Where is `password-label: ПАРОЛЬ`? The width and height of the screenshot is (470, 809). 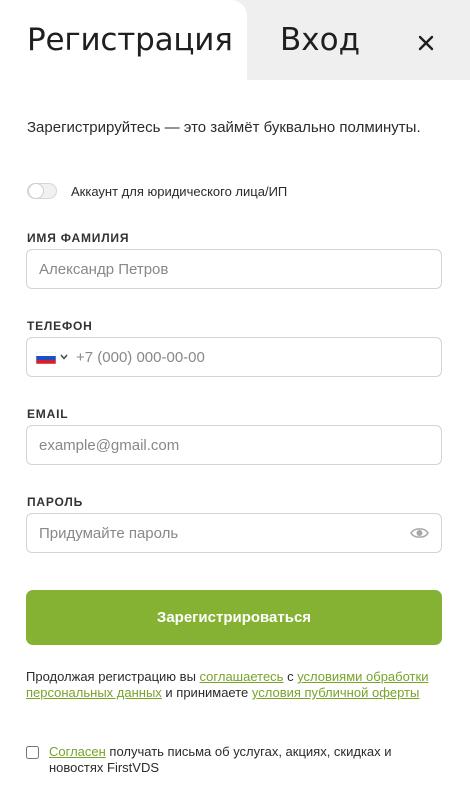
password-label: ПАРОЛЬ is located at coordinates (55, 502).